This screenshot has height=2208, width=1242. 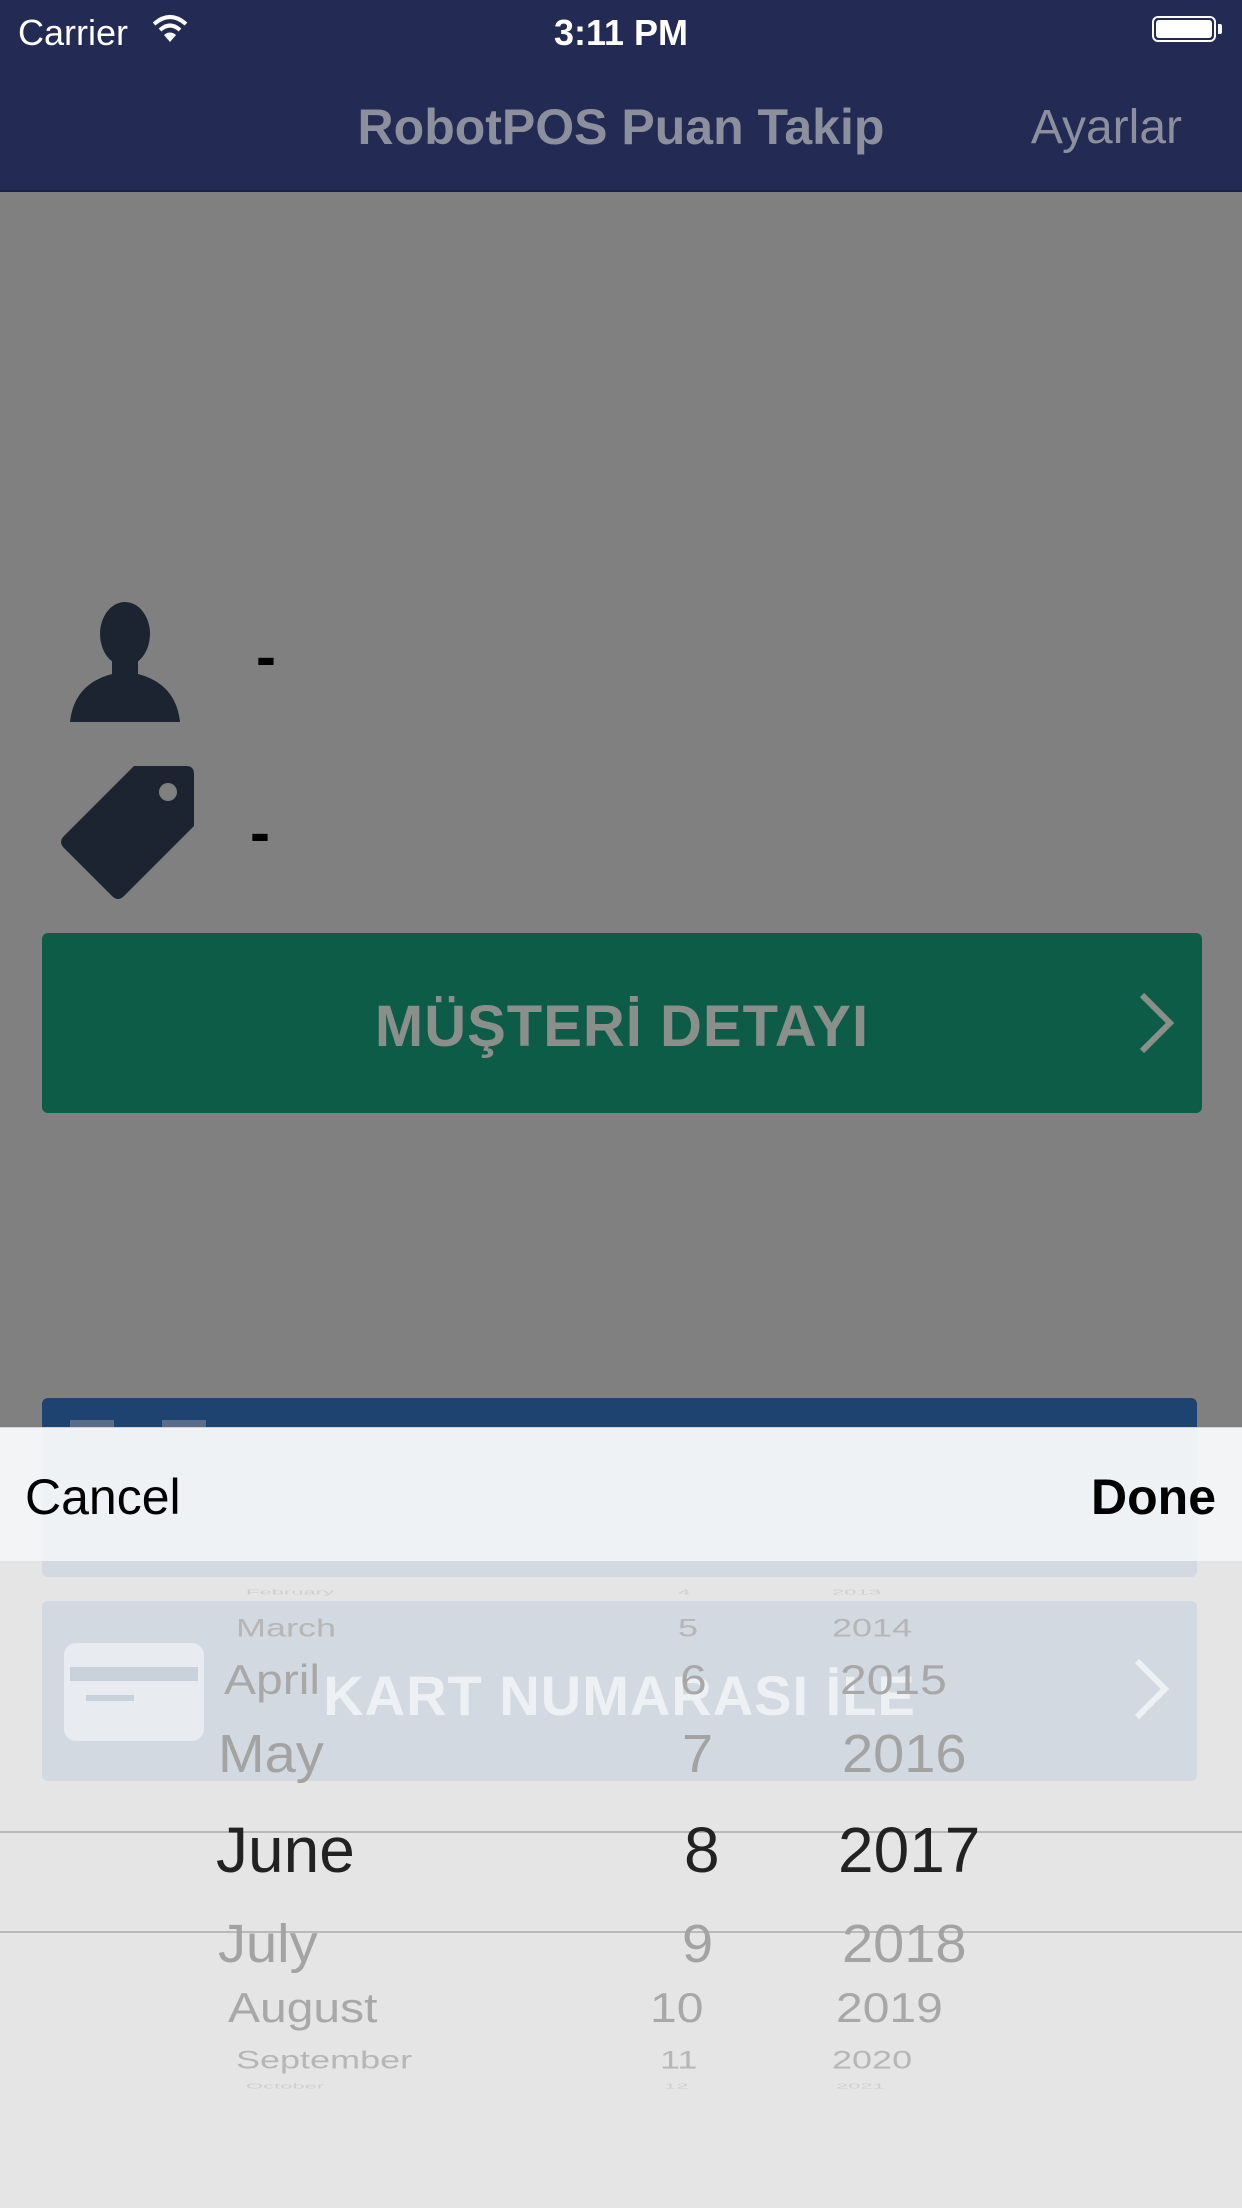 What do you see at coordinates (702, 1850) in the screenshot?
I see `day-selected: 8` at bounding box center [702, 1850].